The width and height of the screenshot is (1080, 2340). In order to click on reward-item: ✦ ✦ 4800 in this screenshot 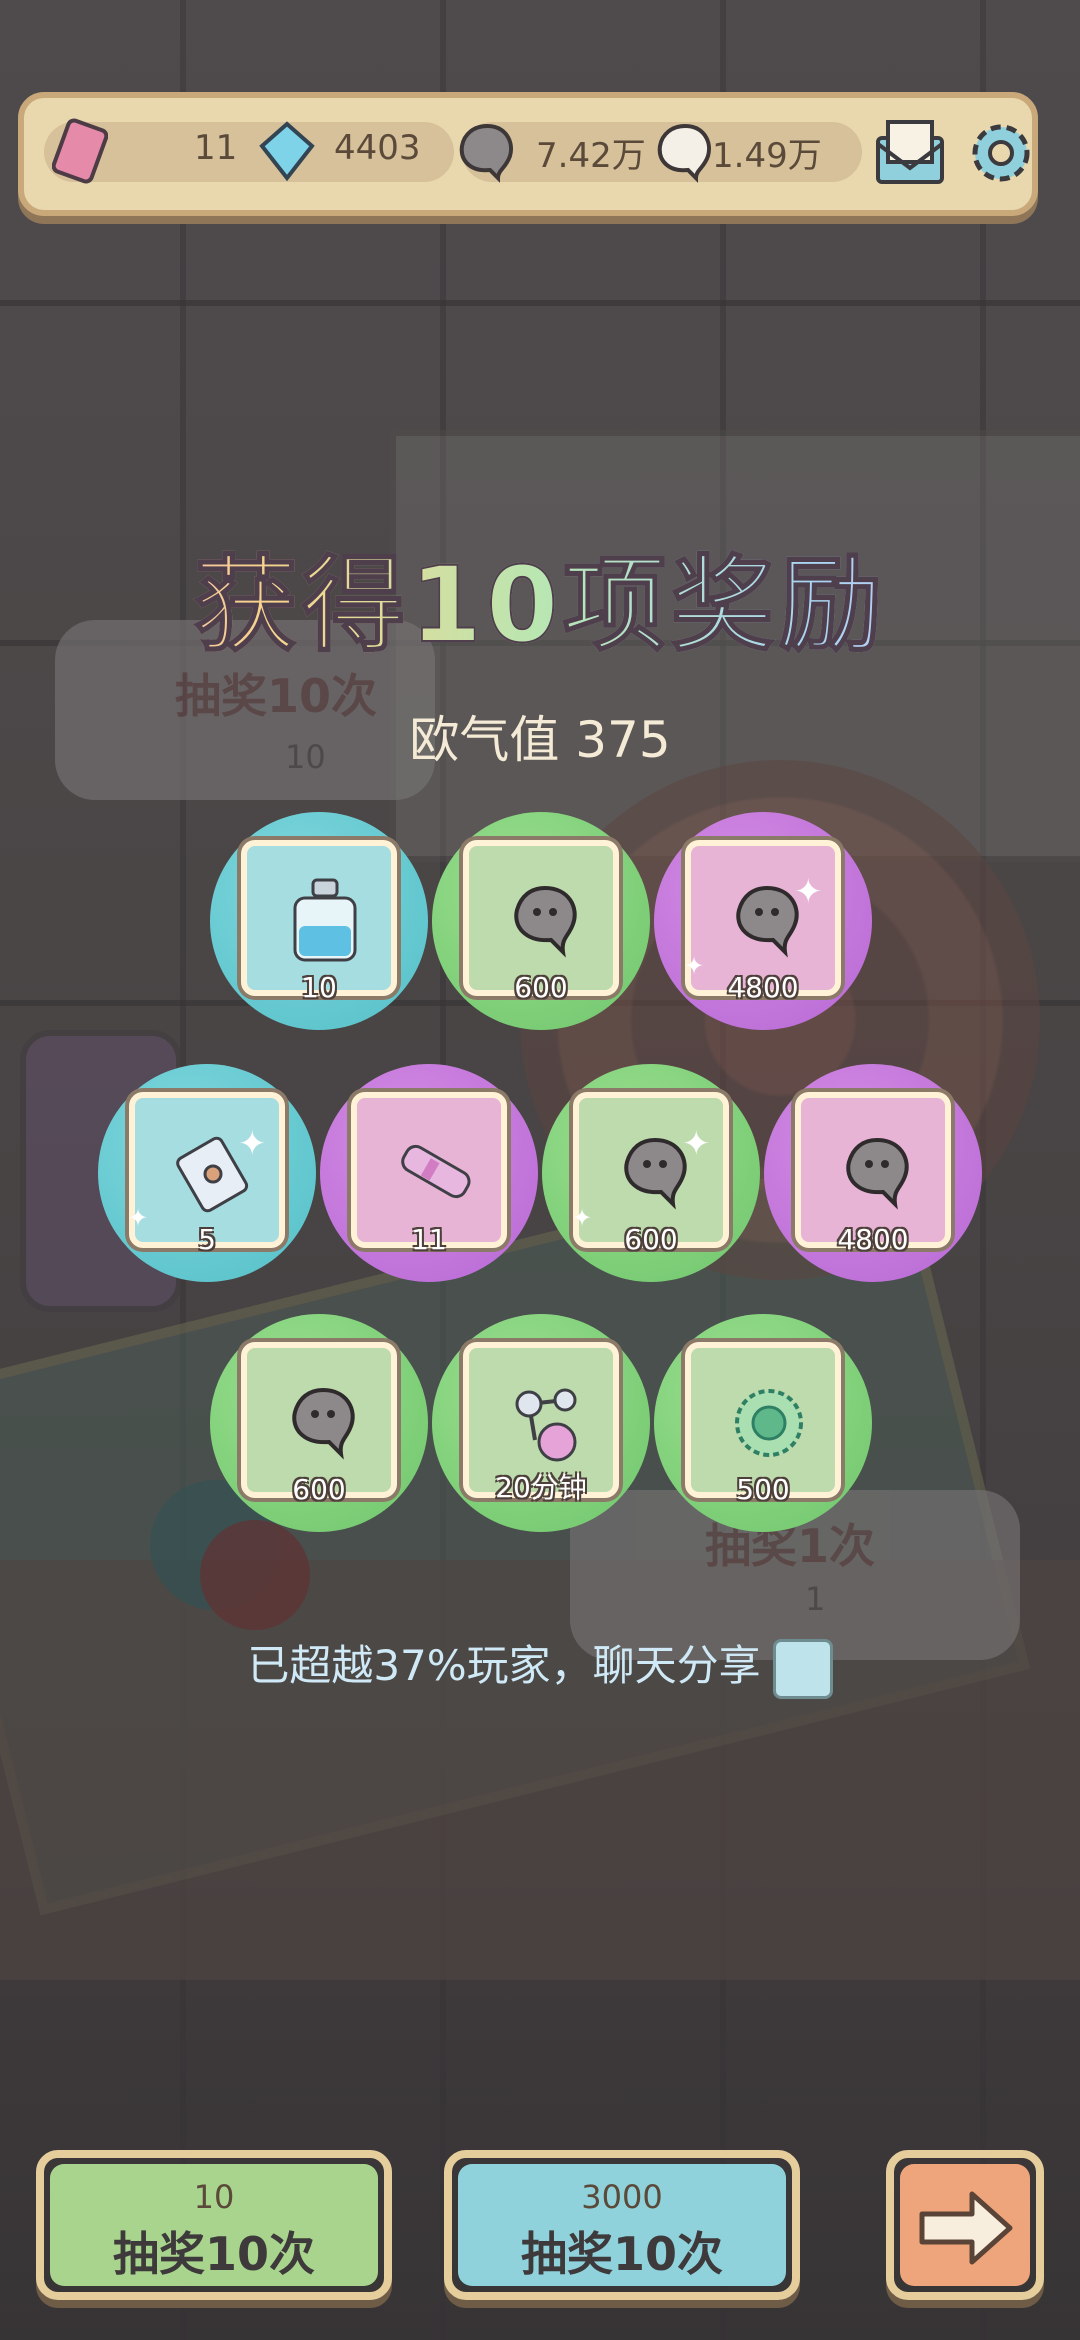, I will do `click(763, 921)`.